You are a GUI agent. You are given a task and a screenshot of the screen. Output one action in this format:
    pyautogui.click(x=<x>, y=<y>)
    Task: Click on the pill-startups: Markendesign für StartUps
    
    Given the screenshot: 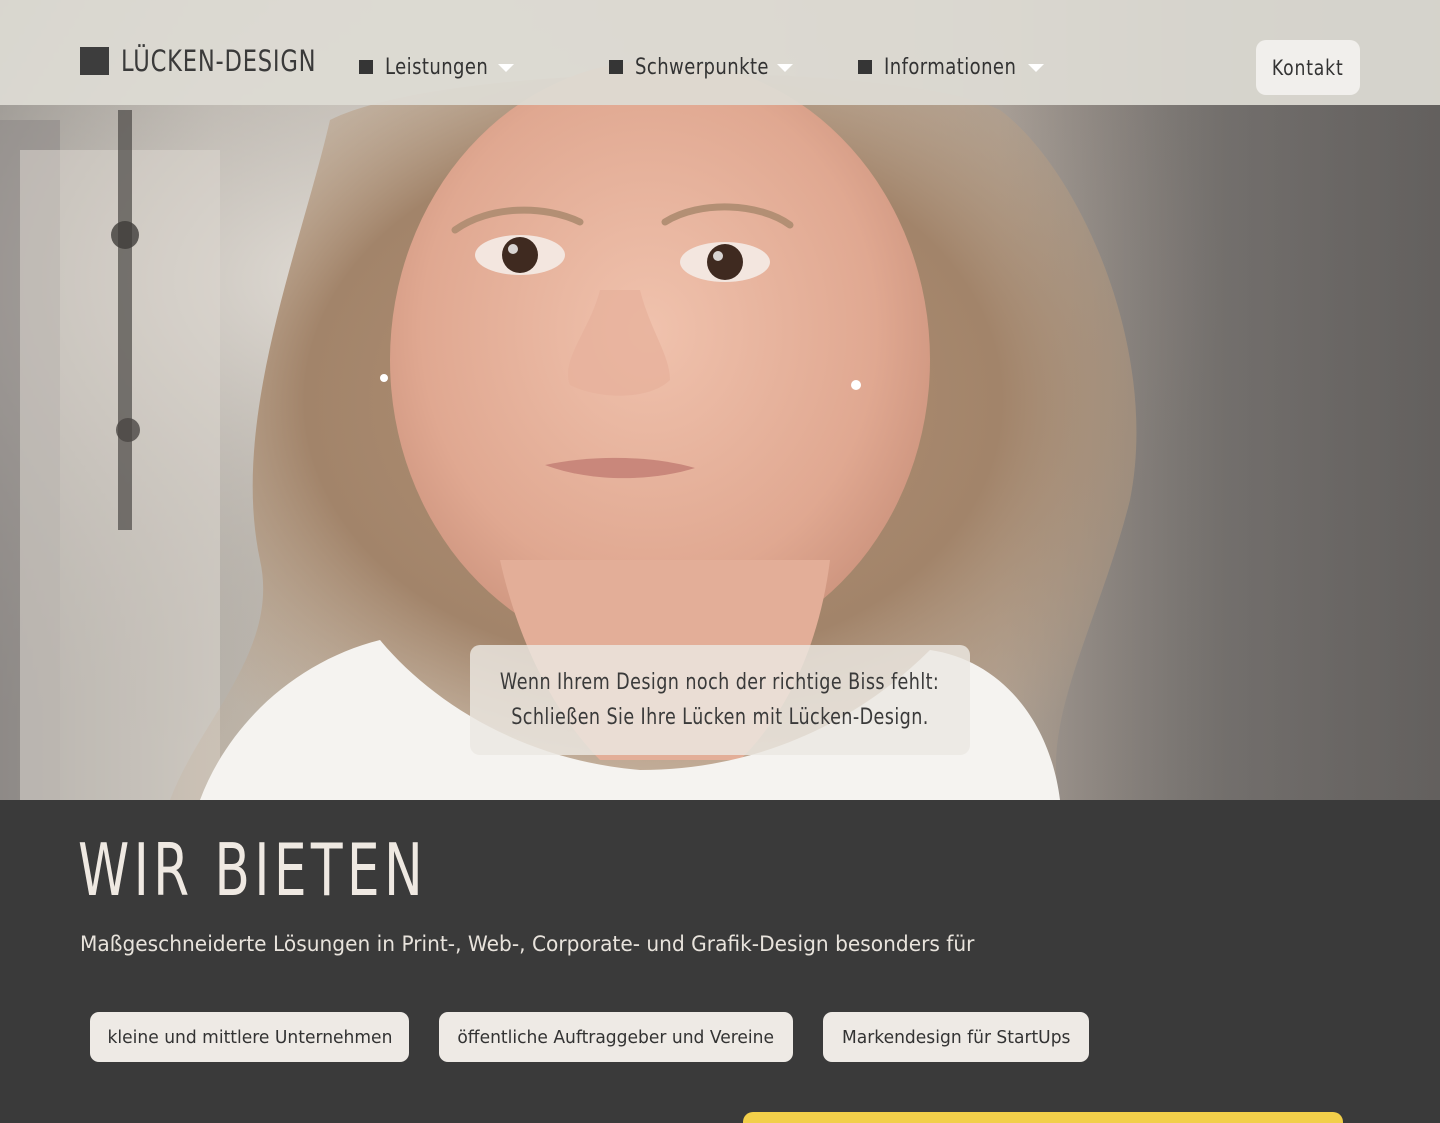 What is the action you would take?
    pyautogui.click(x=956, y=1037)
    